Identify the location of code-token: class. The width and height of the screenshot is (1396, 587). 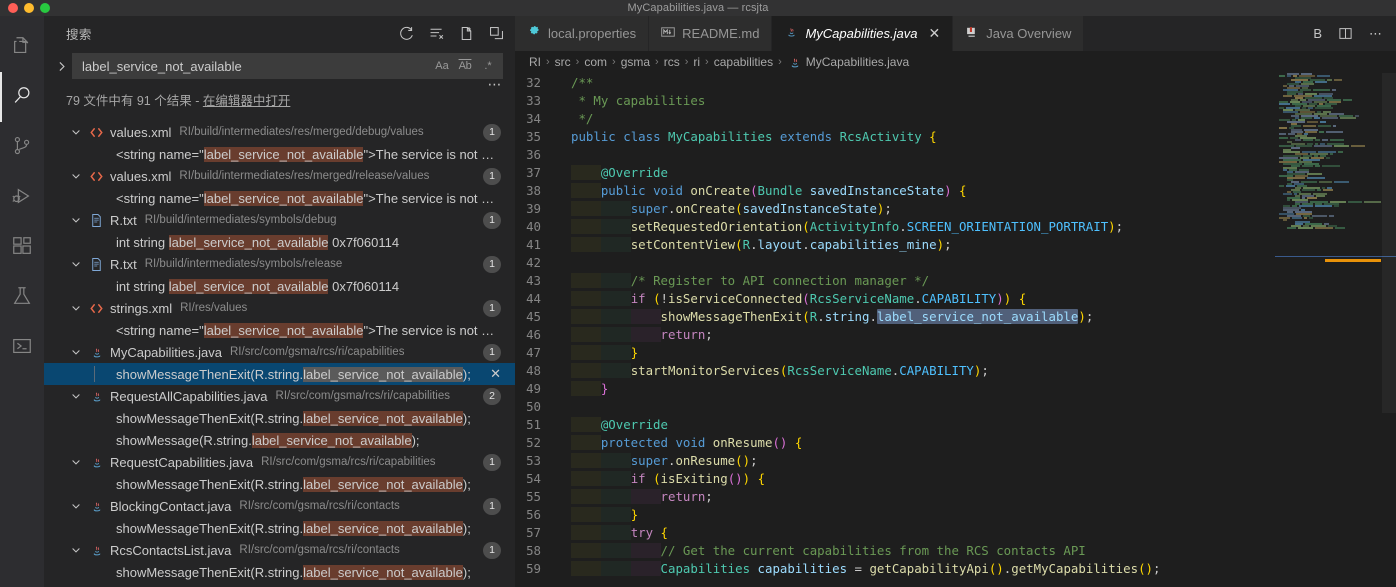
(642, 136).